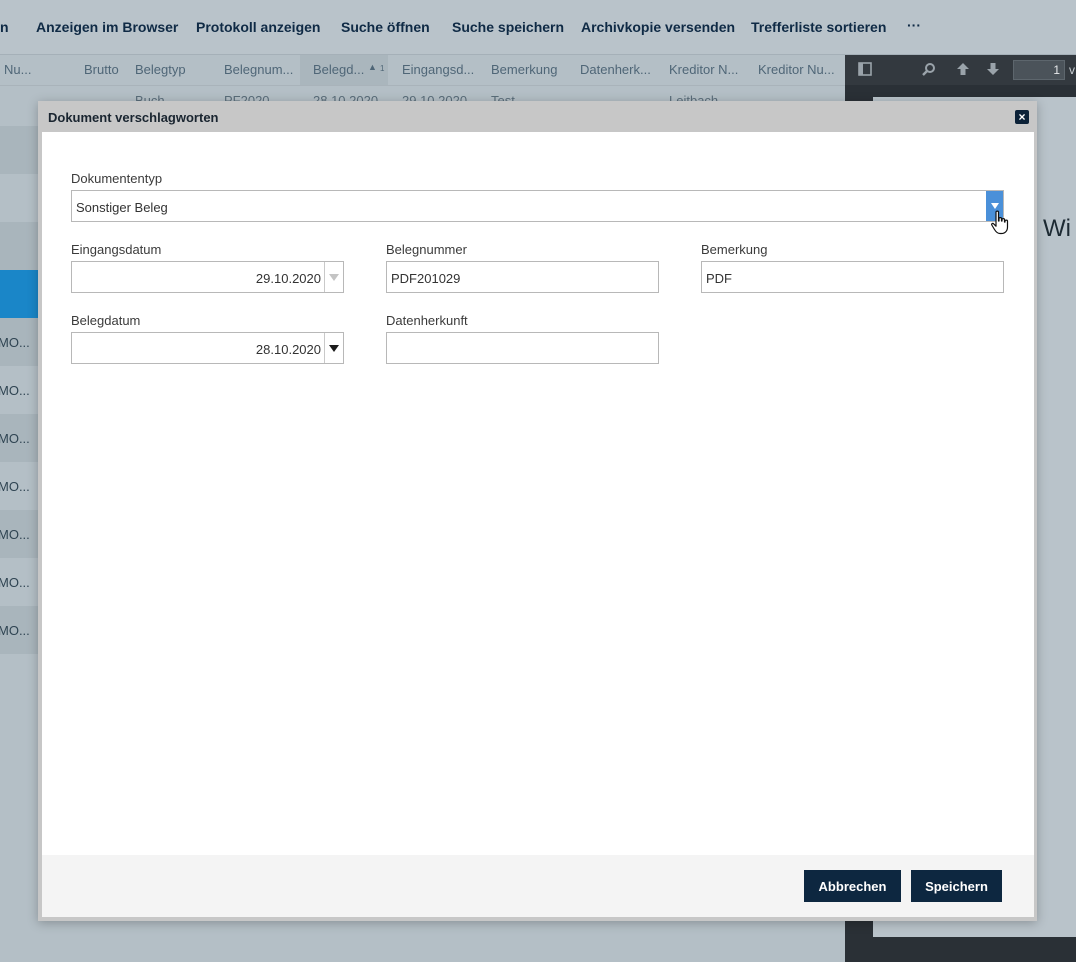 The image size is (1076, 962). What do you see at coordinates (956, 886) in the screenshot?
I see `save-button: Speichern` at bounding box center [956, 886].